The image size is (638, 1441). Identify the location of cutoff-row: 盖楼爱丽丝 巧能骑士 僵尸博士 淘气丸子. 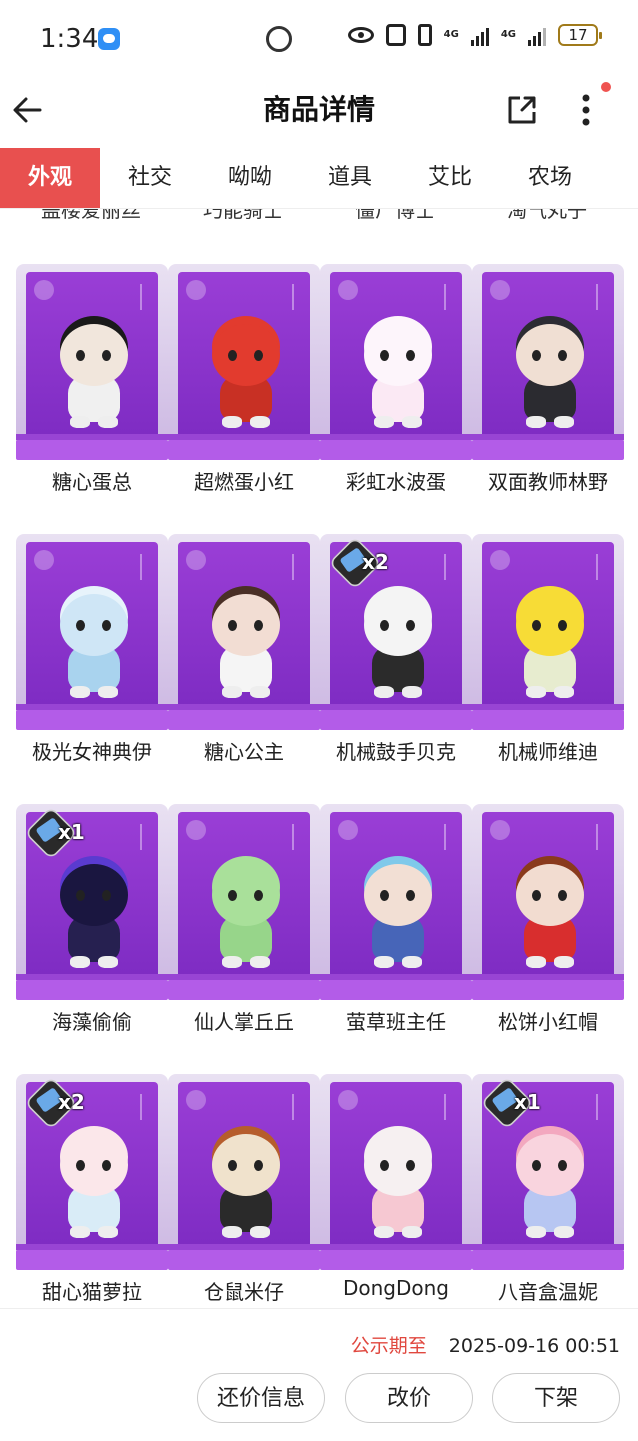
(319, 215).